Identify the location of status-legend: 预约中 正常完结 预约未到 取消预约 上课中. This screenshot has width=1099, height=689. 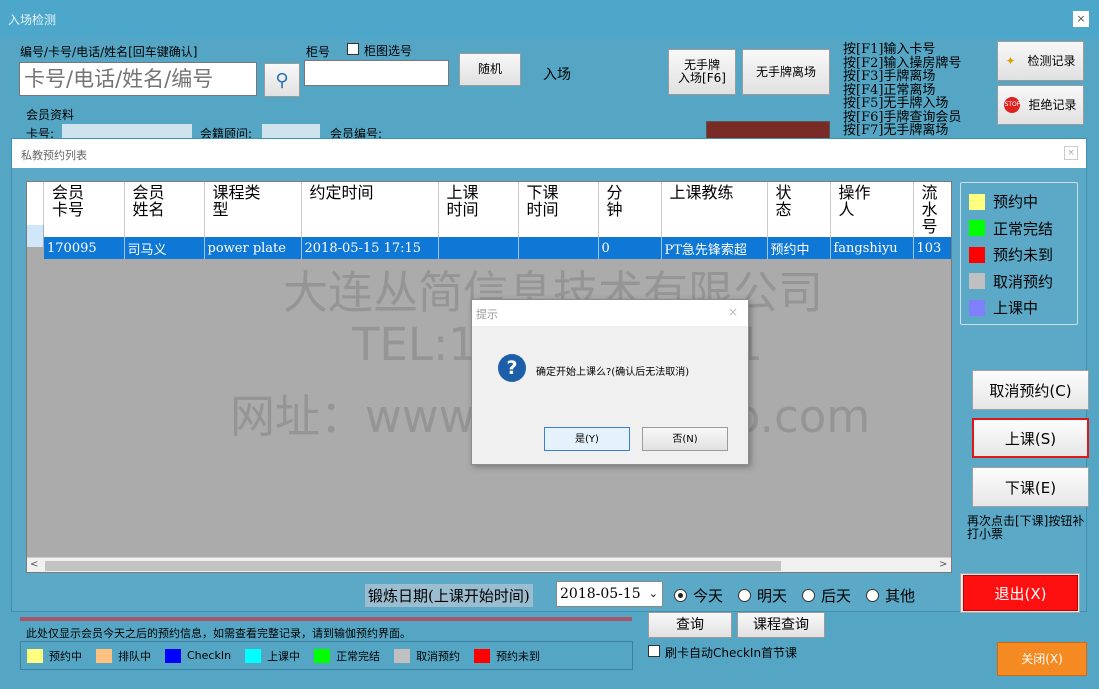
(1019, 253).